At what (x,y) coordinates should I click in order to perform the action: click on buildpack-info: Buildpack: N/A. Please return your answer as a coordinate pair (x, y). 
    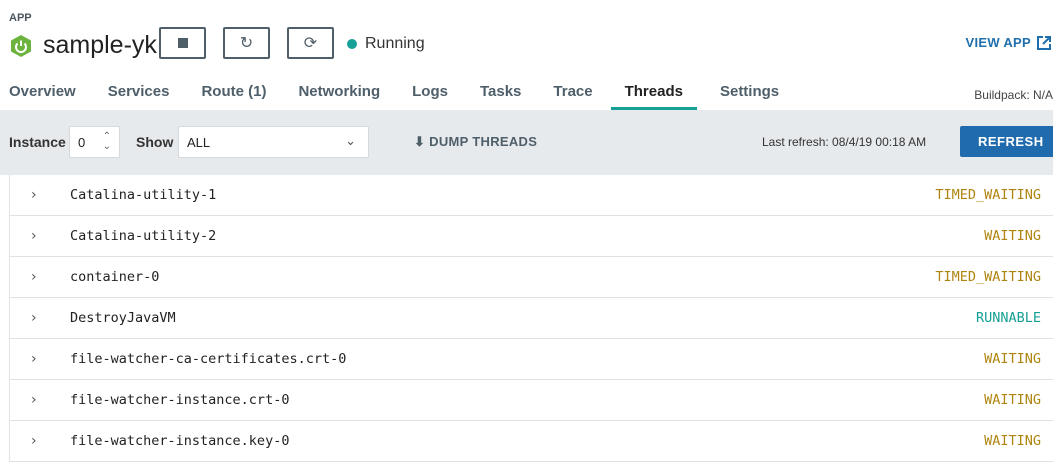
    Looking at the image, I should click on (1013, 95).